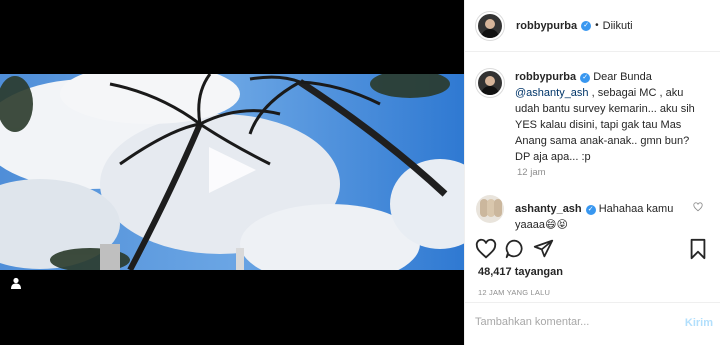  Describe the element at coordinates (490, 209) in the screenshot. I see `reply-avatar` at that location.